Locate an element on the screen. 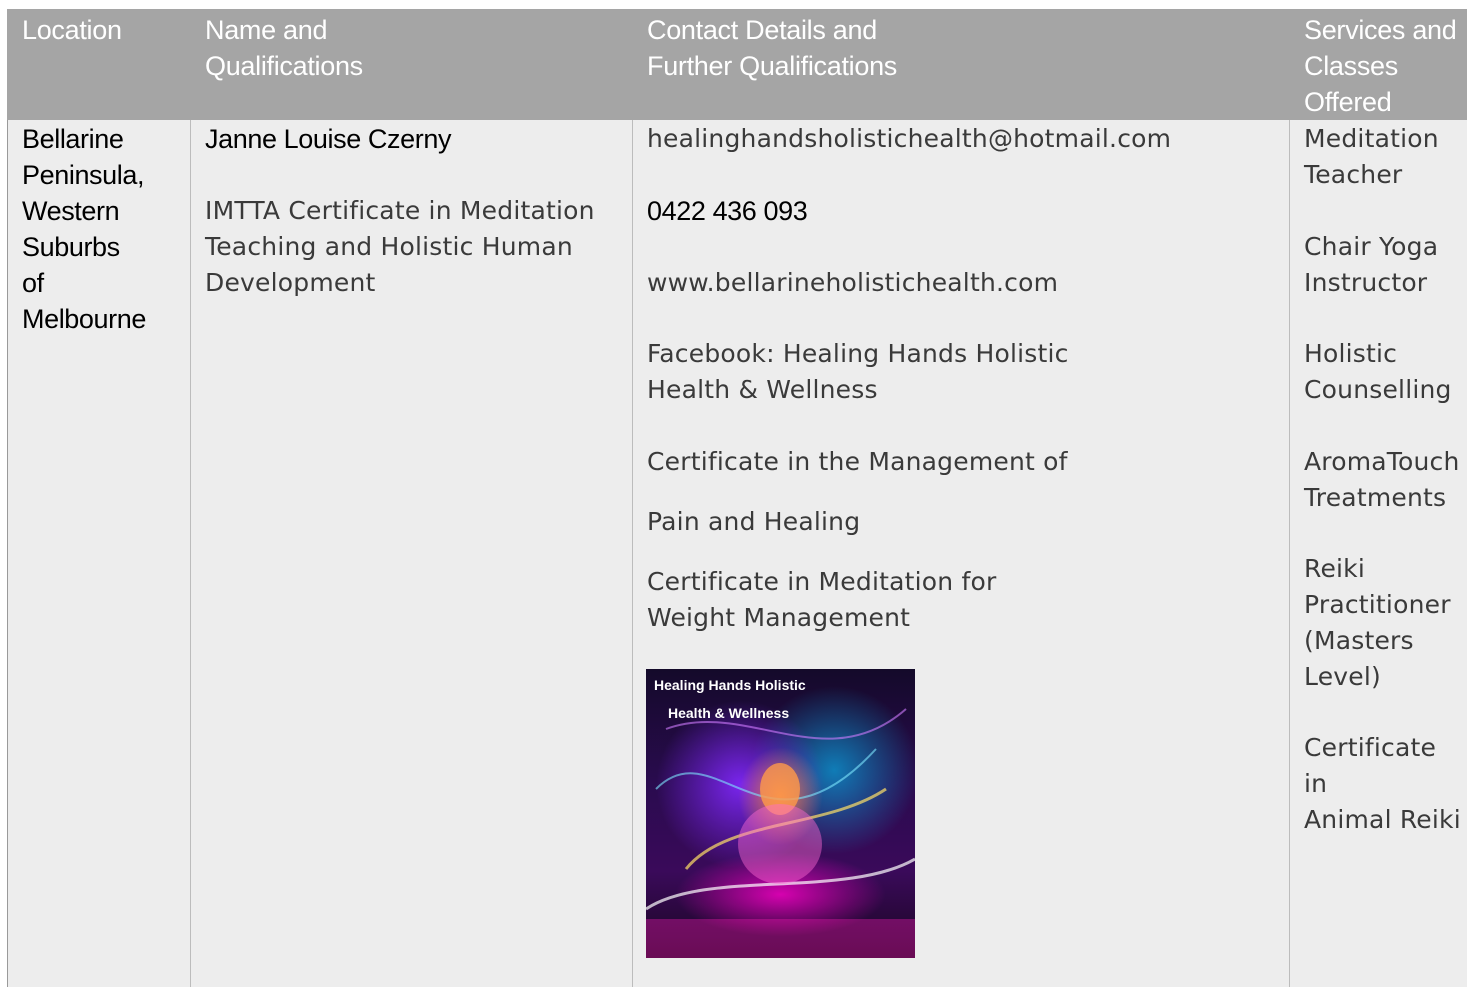  table-border-left is located at coordinates (7, 553).